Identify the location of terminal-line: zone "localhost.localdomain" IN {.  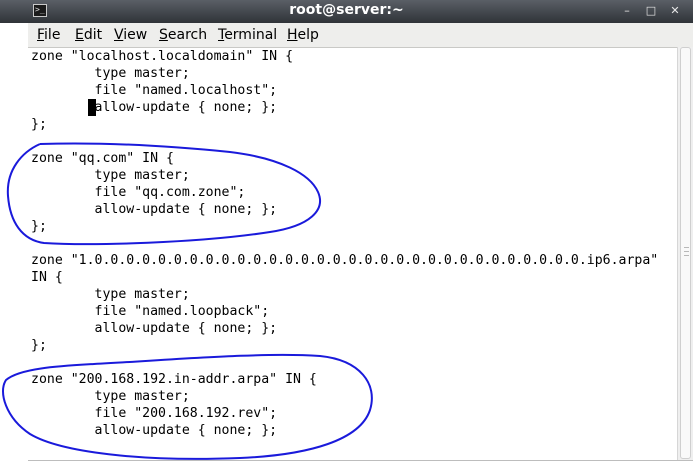
(162, 56).